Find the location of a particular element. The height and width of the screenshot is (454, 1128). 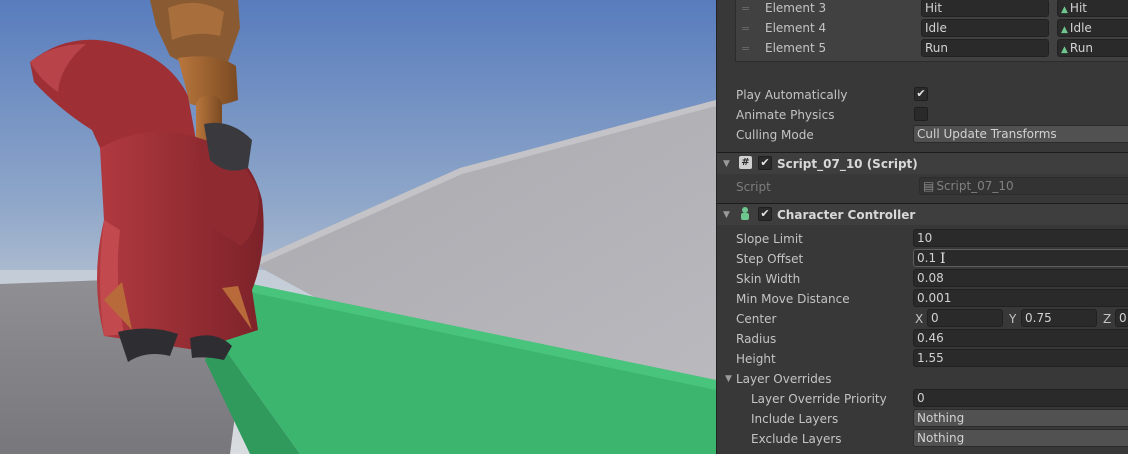

list-element-label: Element 4 is located at coordinates (796, 28).